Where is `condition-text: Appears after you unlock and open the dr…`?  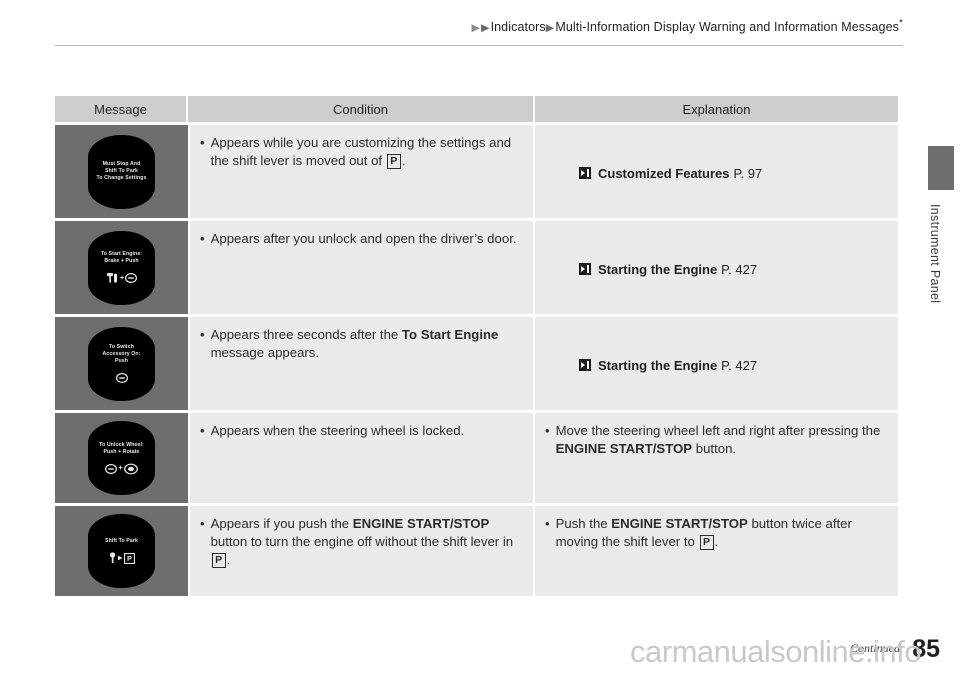
condition-text: Appears after you unlock and open the dr… is located at coordinates (363, 238).